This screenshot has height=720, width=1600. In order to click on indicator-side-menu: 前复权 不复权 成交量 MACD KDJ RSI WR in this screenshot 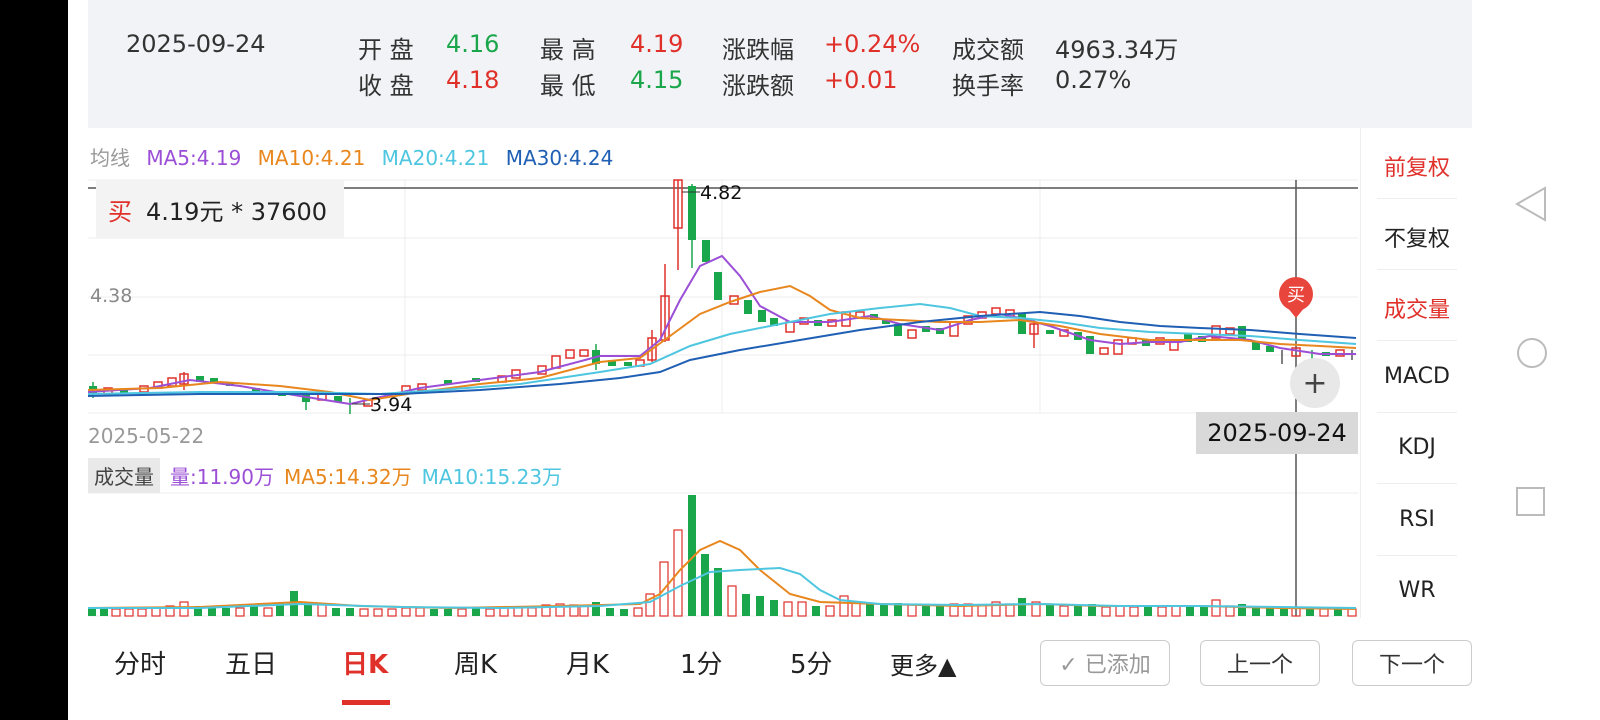, I will do `click(1416, 373)`.